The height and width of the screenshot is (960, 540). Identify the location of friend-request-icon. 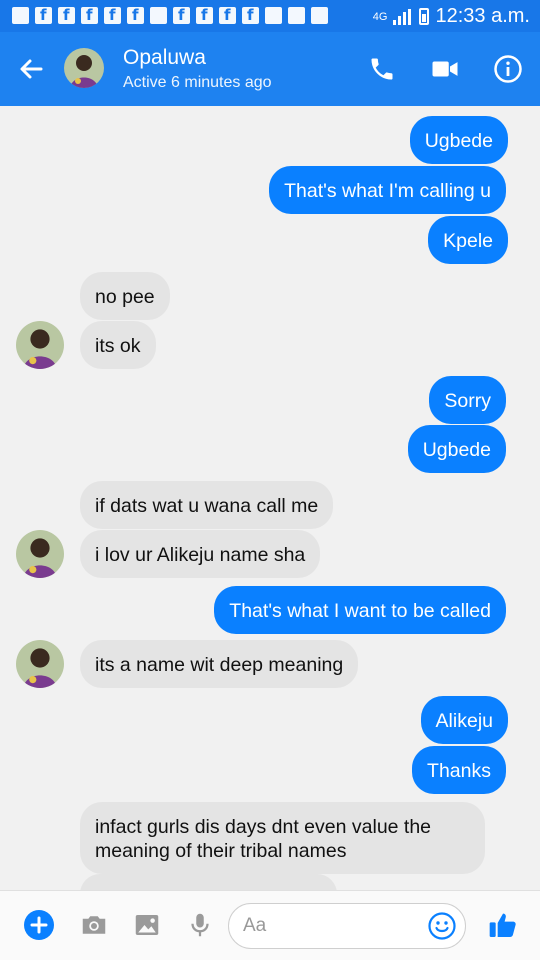
(158, 15).